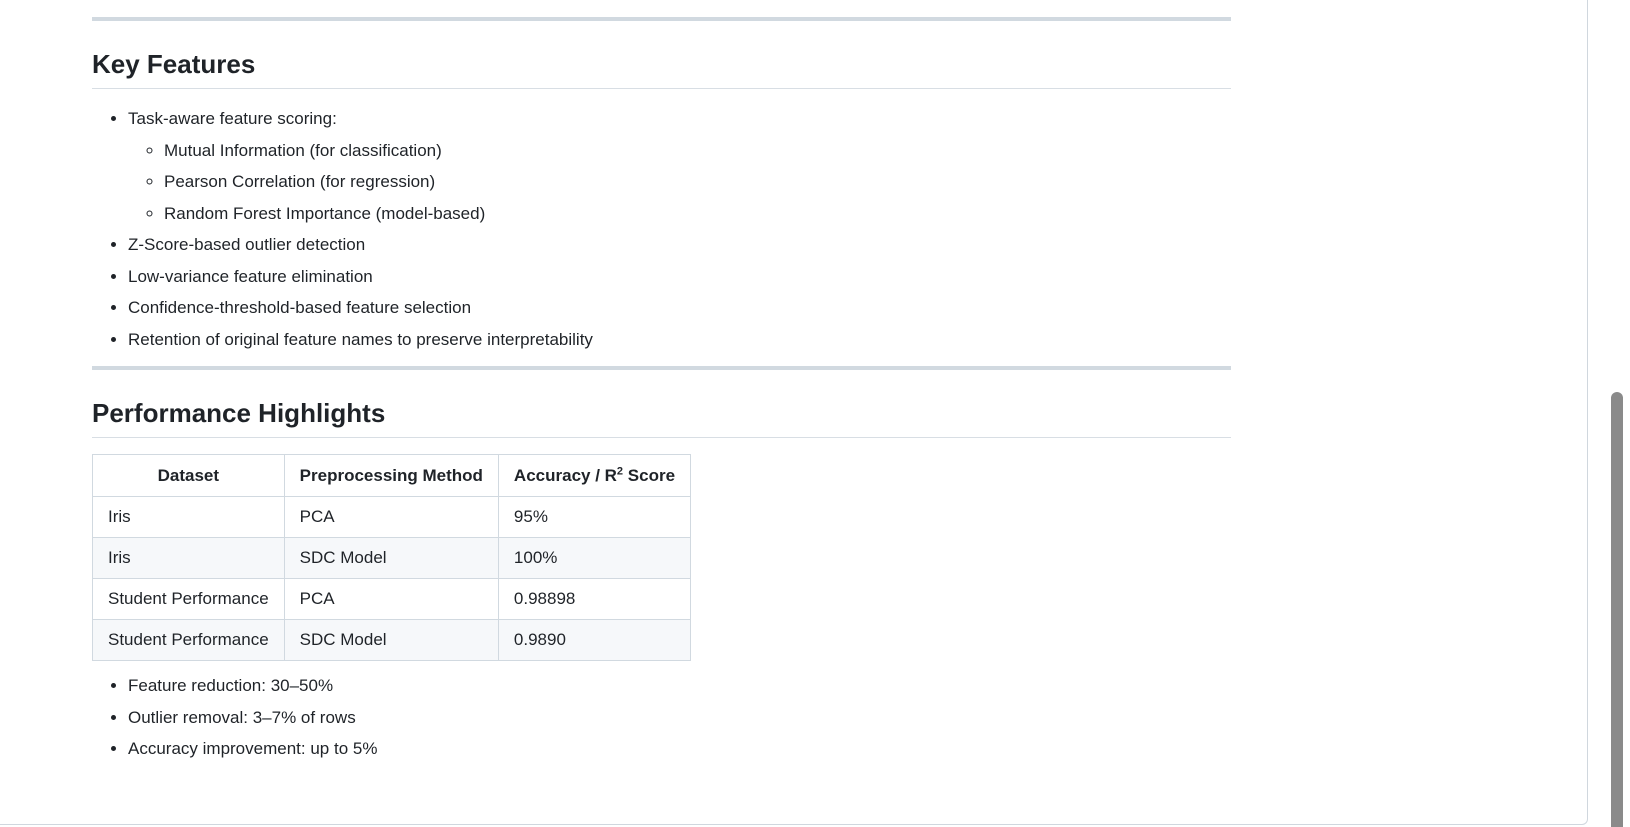 This screenshot has height=827, width=1630. I want to click on column-header-dataset: Dataset, so click(188, 475).